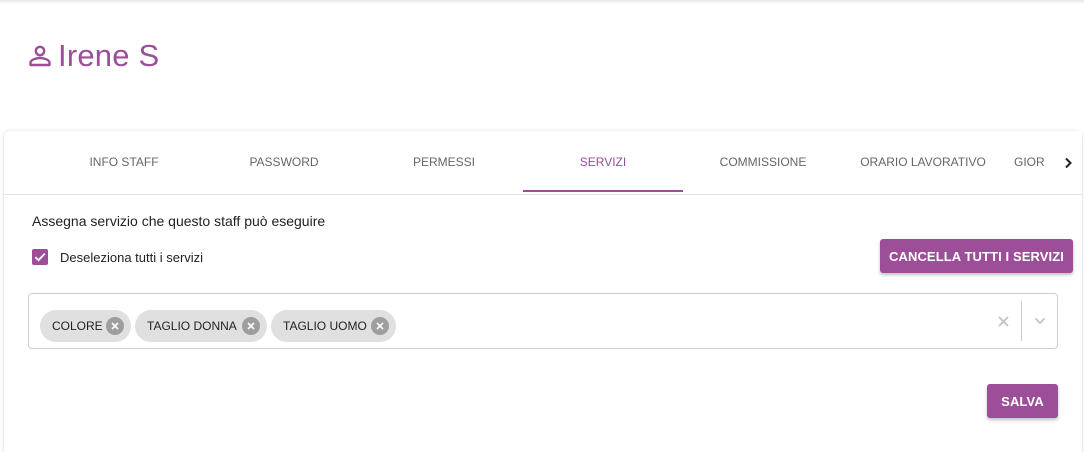 The width and height of the screenshot is (1084, 452). What do you see at coordinates (284, 162) in the screenshot?
I see `tab-password: PASSWORD` at bounding box center [284, 162].